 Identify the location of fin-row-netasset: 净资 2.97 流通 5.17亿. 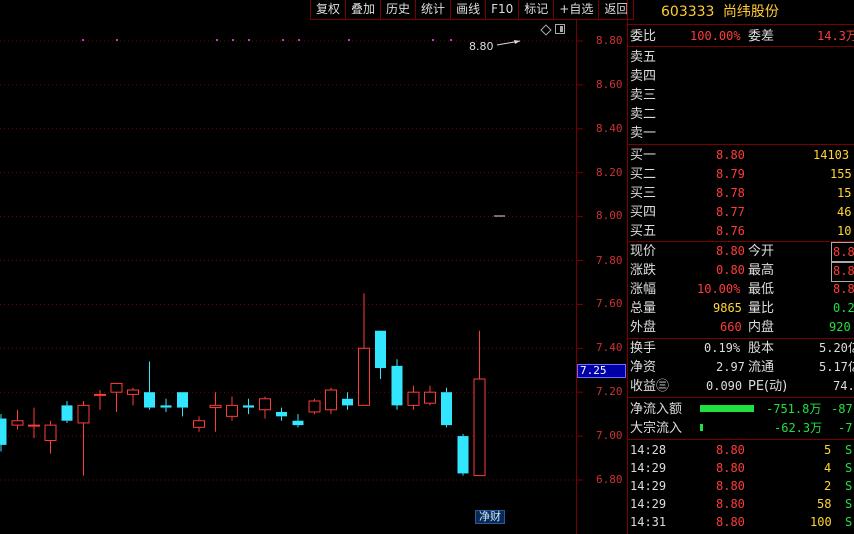
(742, 367).